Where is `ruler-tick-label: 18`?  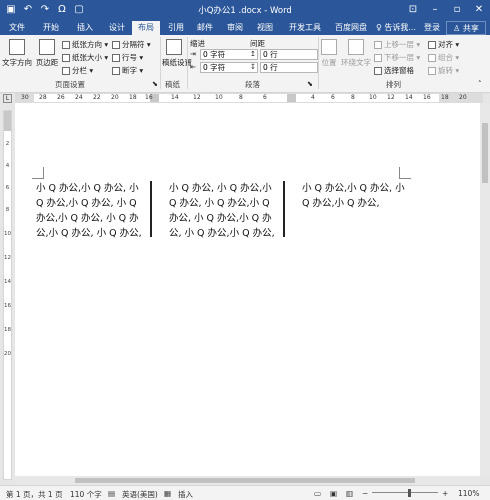 ruler-tick-label: 18 is located at coordinates (445, 97).